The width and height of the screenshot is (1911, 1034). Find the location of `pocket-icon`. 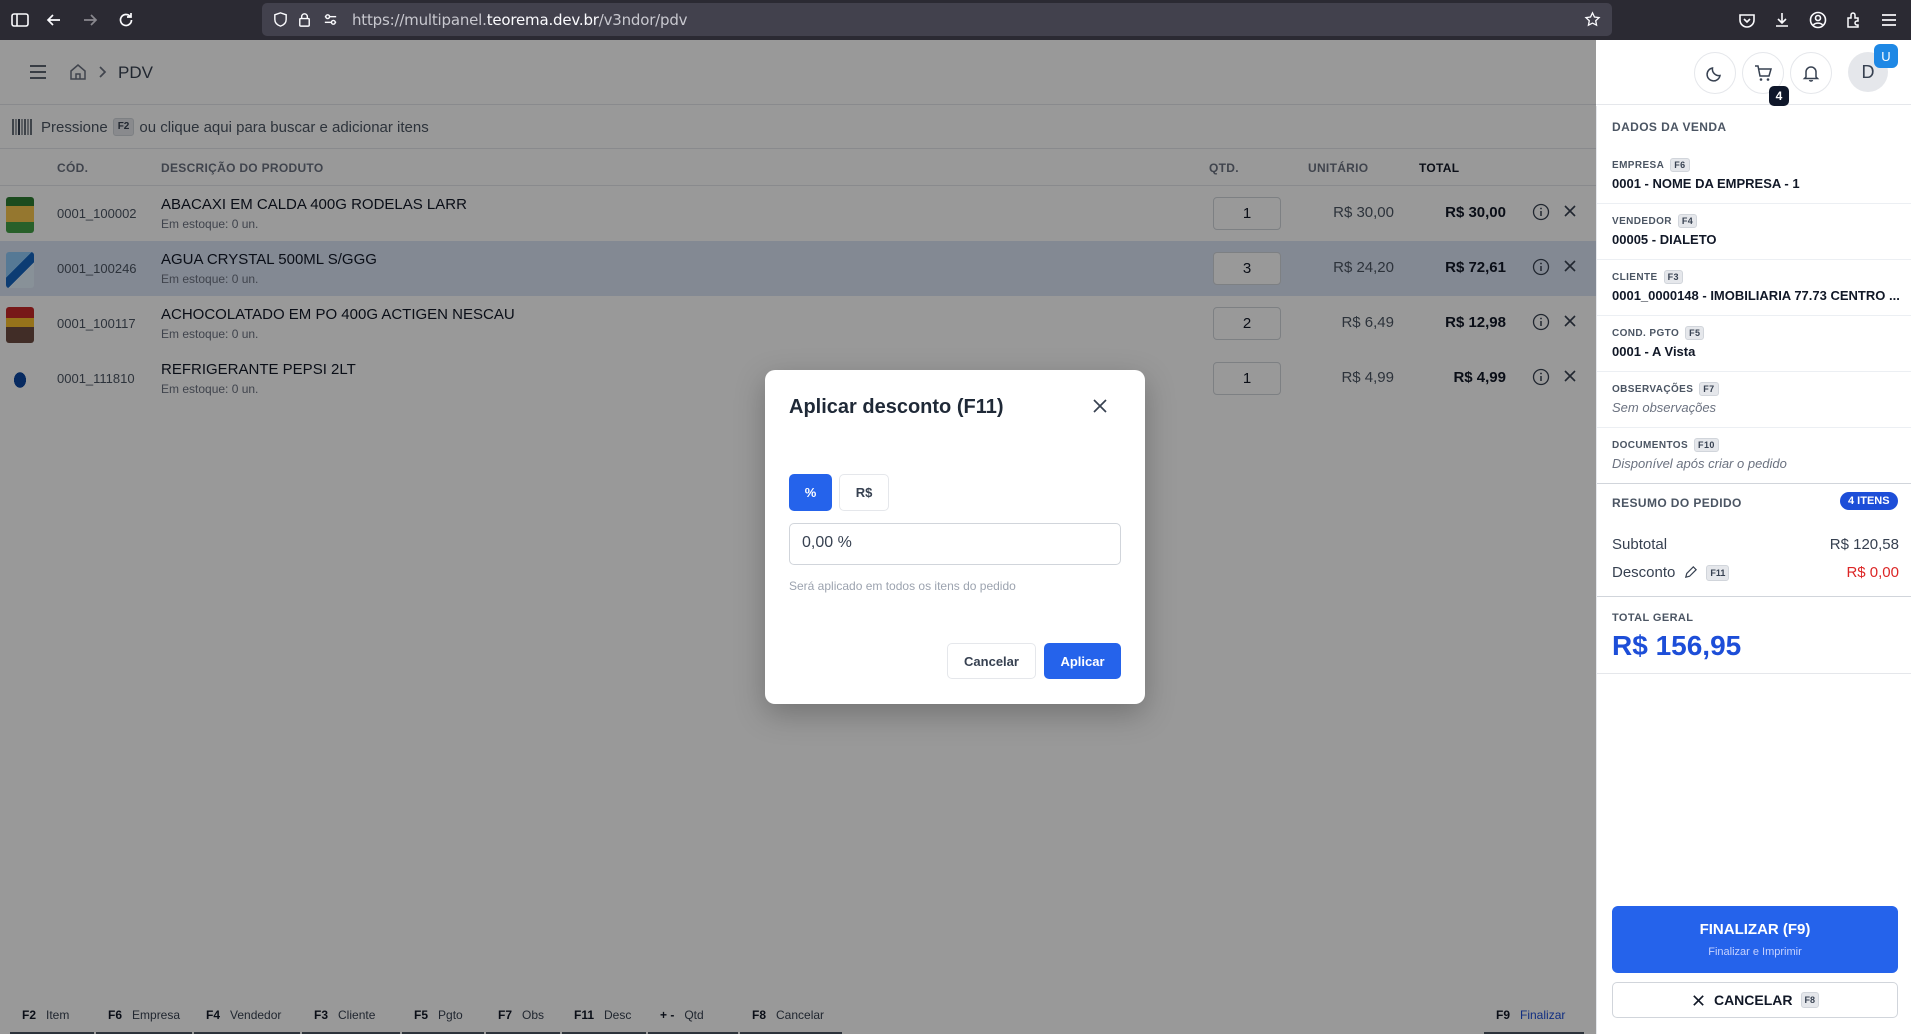

pocket-icon is located at coordinates (1747, 20).